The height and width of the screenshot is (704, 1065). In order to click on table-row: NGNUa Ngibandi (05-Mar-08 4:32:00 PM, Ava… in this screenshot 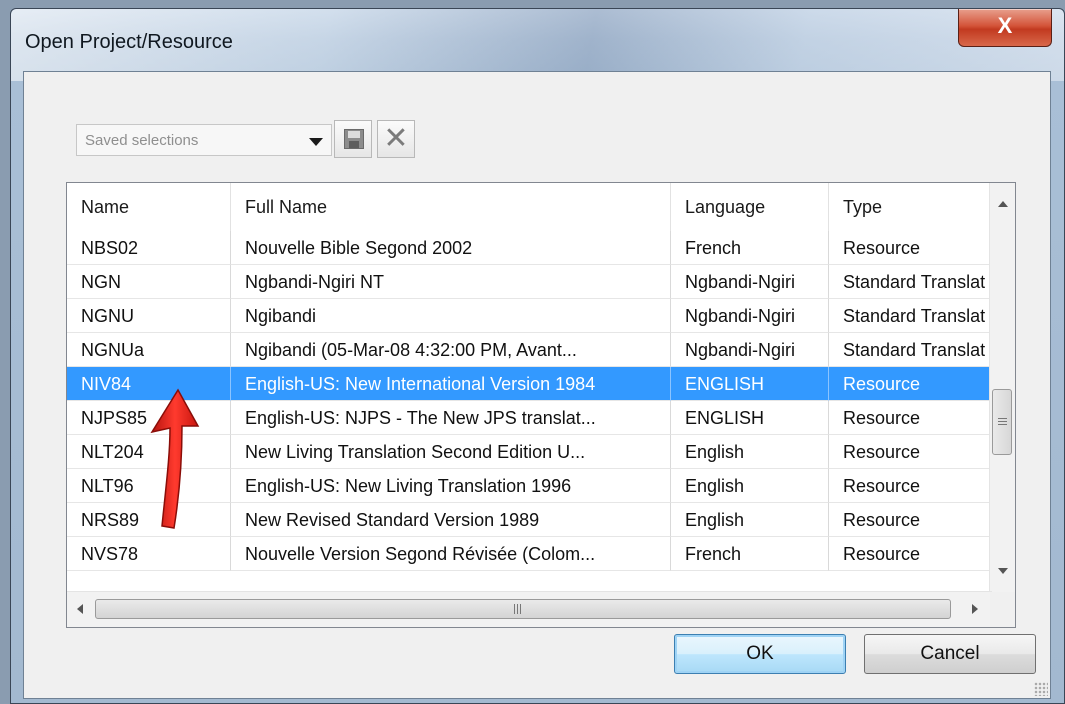, I will do `click(538, 350)`.